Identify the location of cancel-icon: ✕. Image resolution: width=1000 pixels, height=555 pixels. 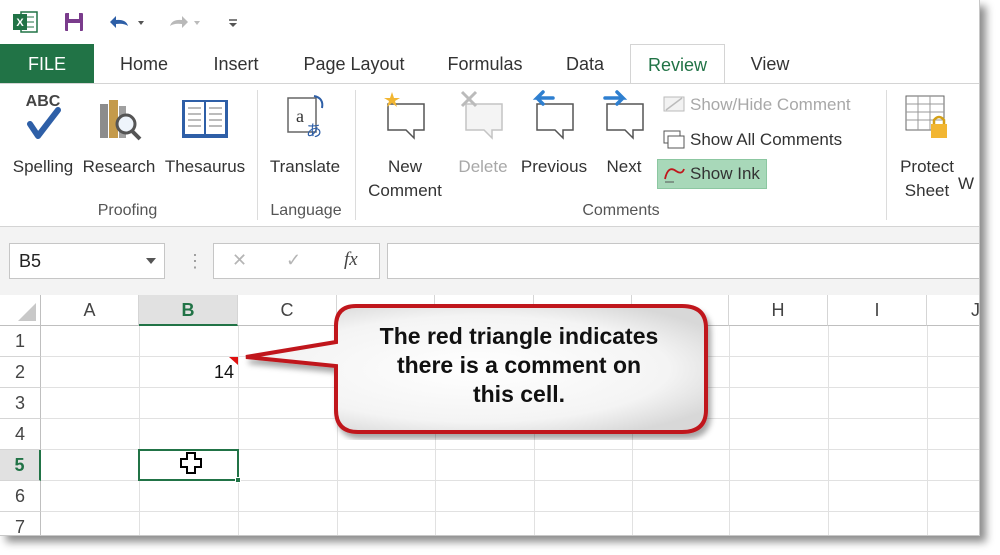
(239, 260).